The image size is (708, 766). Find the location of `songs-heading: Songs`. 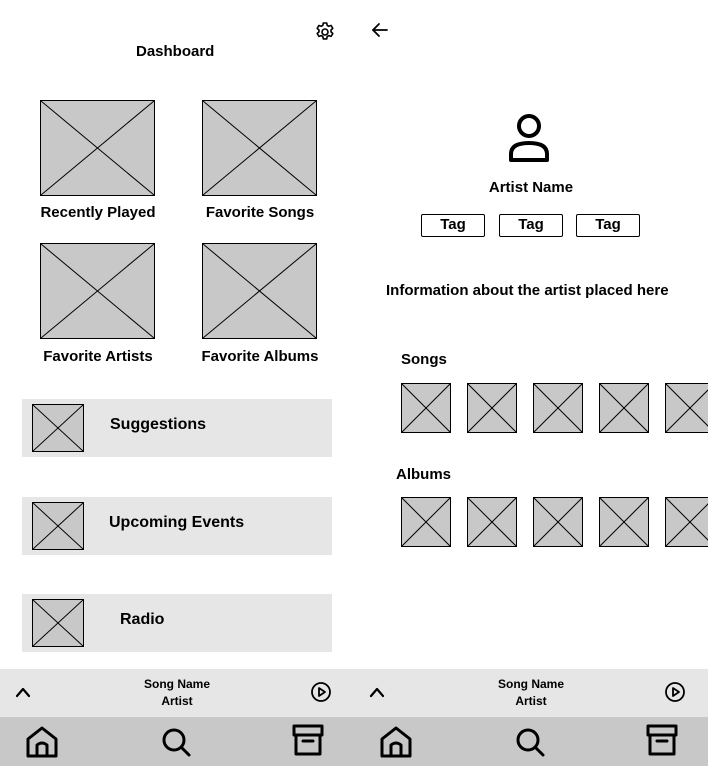

songs-heading: Songs is located at coordinates (424, 359).